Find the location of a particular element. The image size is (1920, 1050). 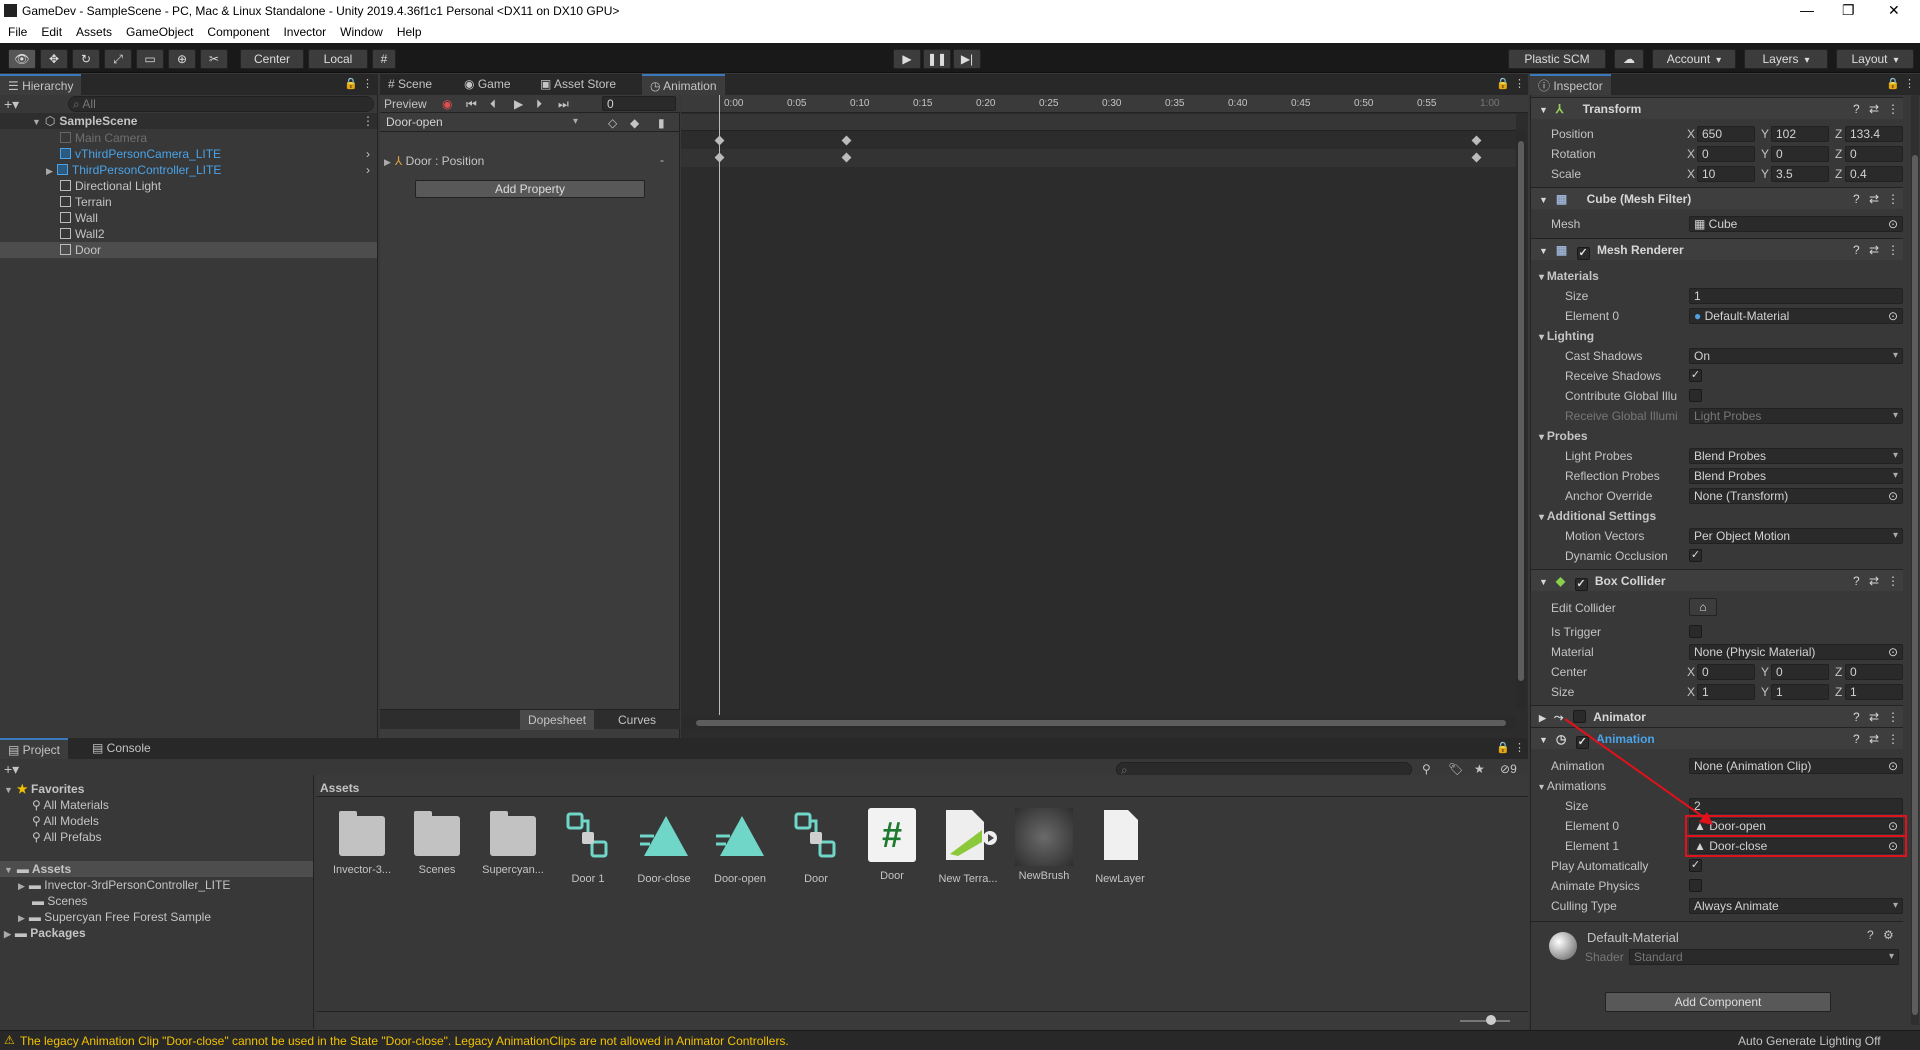

favorite-star-icon: ★ is located at coordinates (1479, 769).